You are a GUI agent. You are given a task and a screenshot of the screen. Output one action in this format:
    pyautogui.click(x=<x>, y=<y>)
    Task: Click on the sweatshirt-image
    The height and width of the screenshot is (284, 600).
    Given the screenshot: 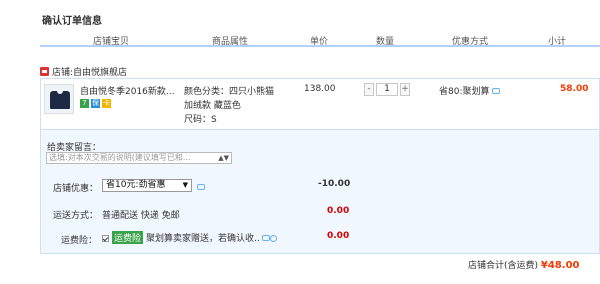 What is the action you would take?
    pyautogui.click(x=60, y=100)
    